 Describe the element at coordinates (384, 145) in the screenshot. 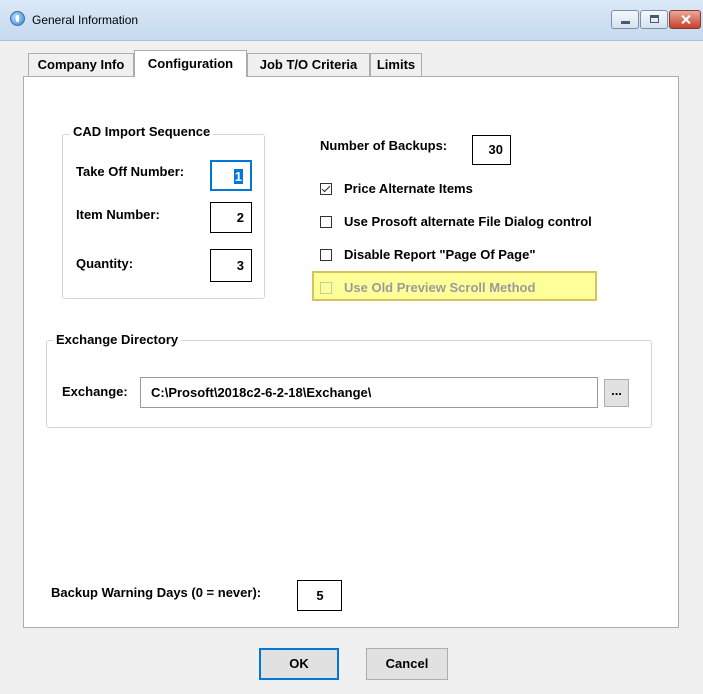

I see `backups-label: Number of Backups:` at that location.